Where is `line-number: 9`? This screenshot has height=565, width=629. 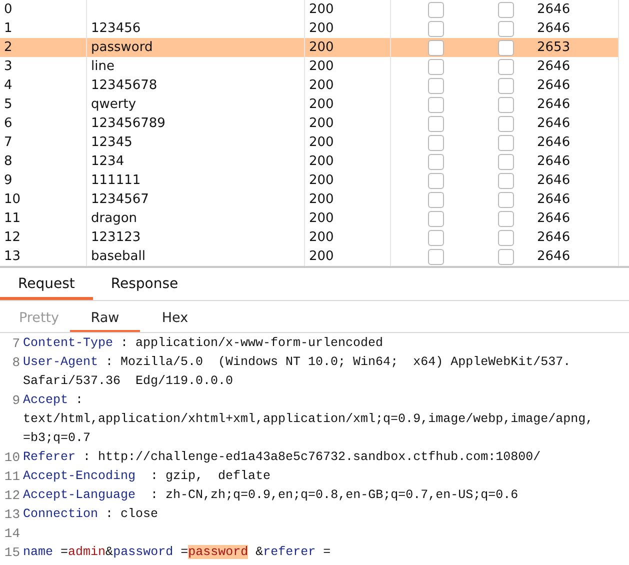 line-number: 9 is located at coordinates (16, 401).